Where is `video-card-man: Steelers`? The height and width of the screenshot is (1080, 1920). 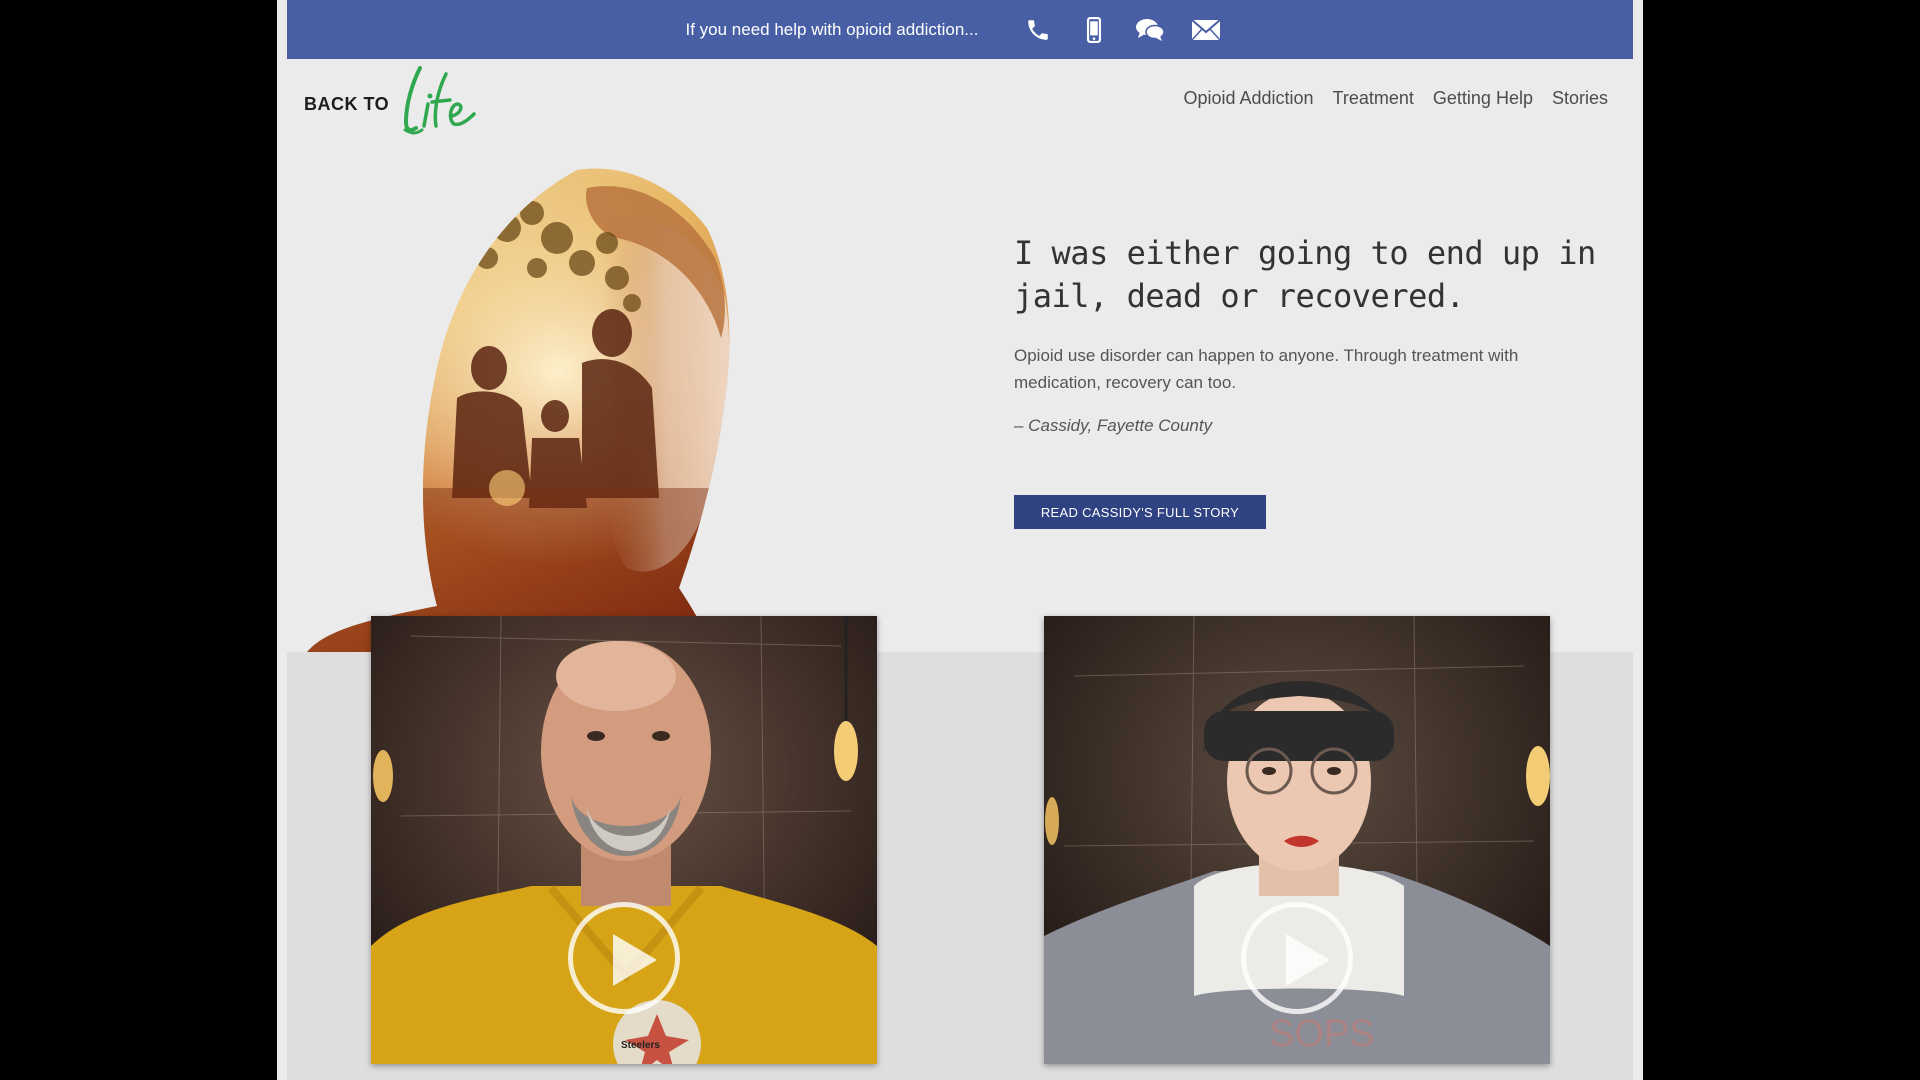
video-card-man: Steelers is located at coordinates (624, 840).